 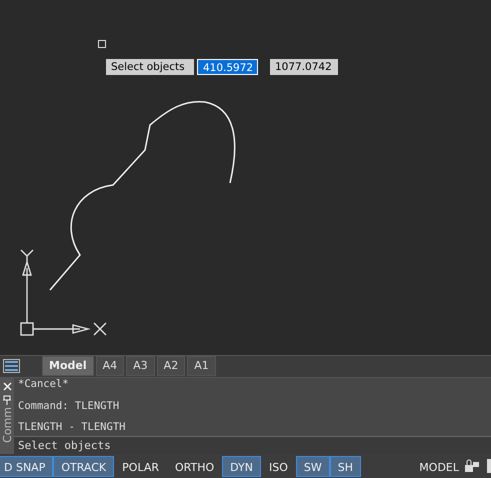 What do you see at coordinates (171, 366) in the screenshot?
I see `layout-tab: A2` at bounding box center [171, 366].